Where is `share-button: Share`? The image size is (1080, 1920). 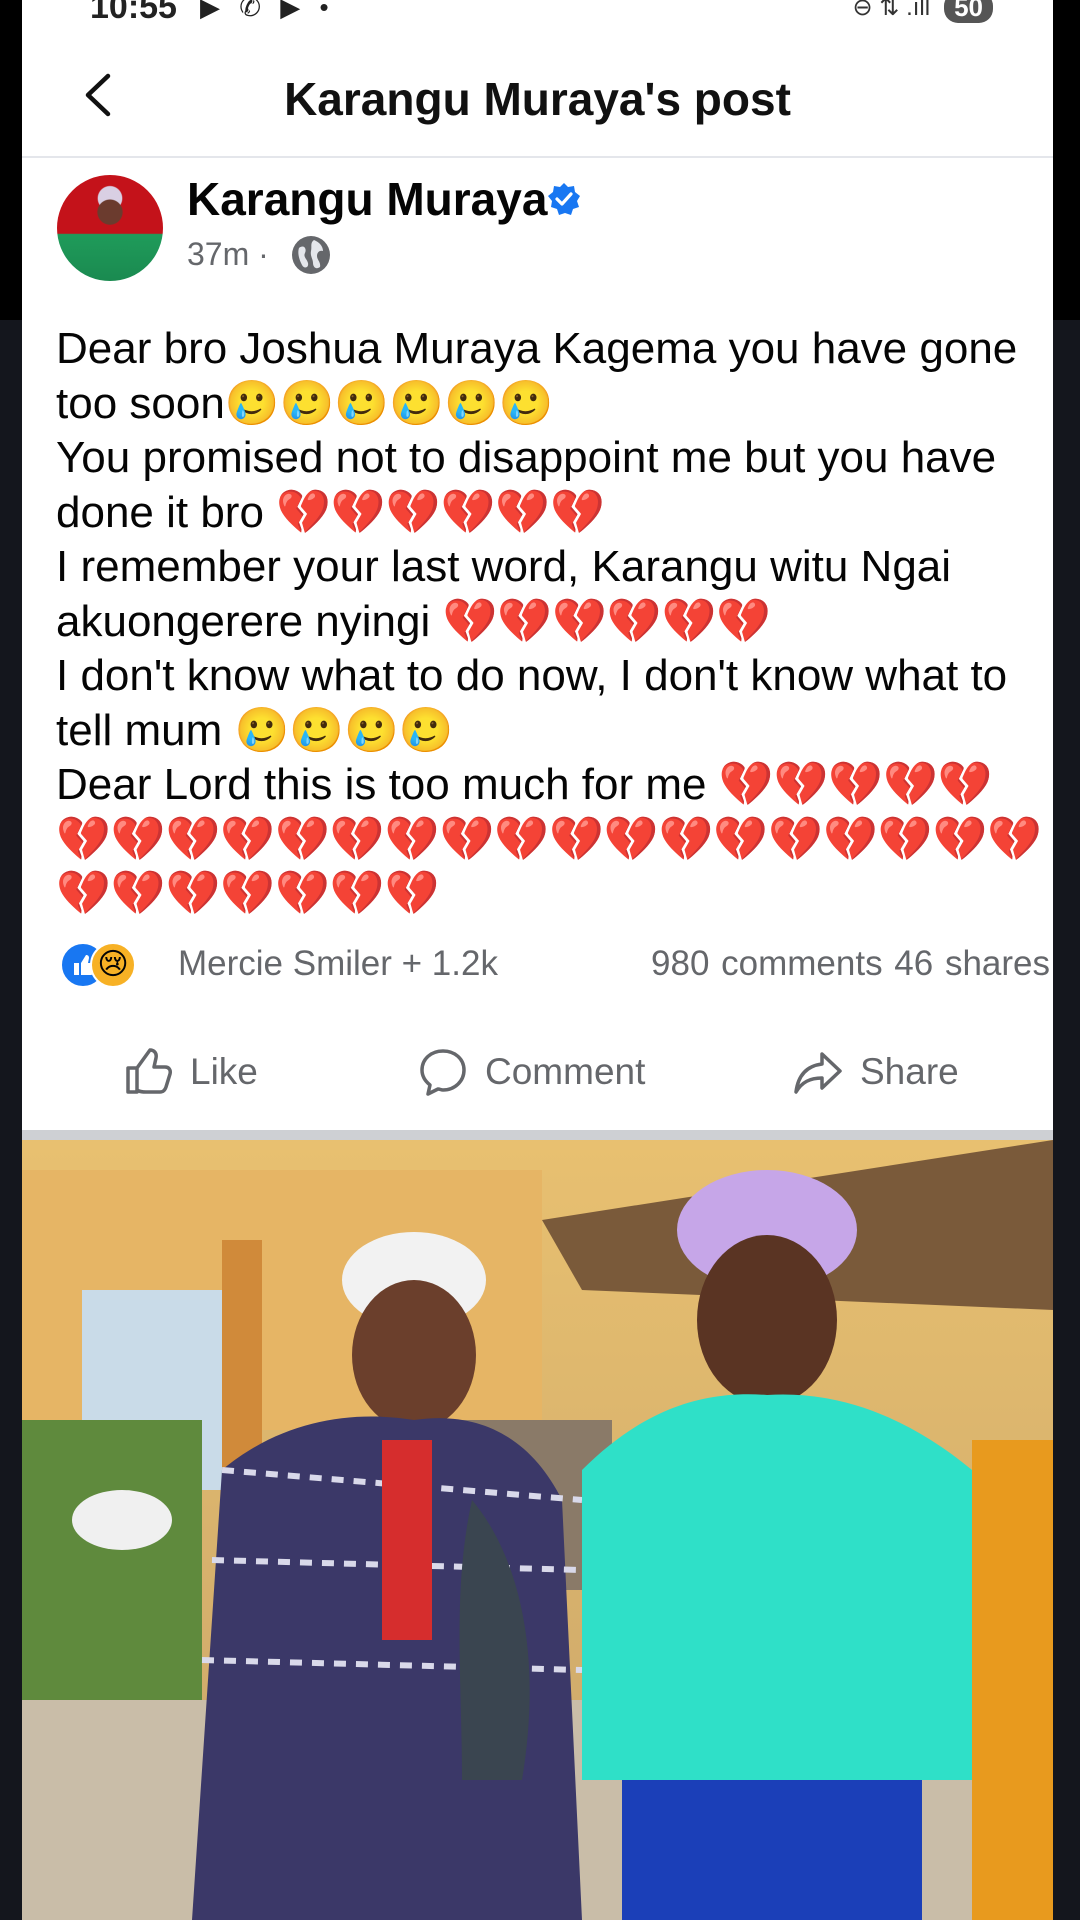
share-button: Share is located at coordinates (875, 1072).